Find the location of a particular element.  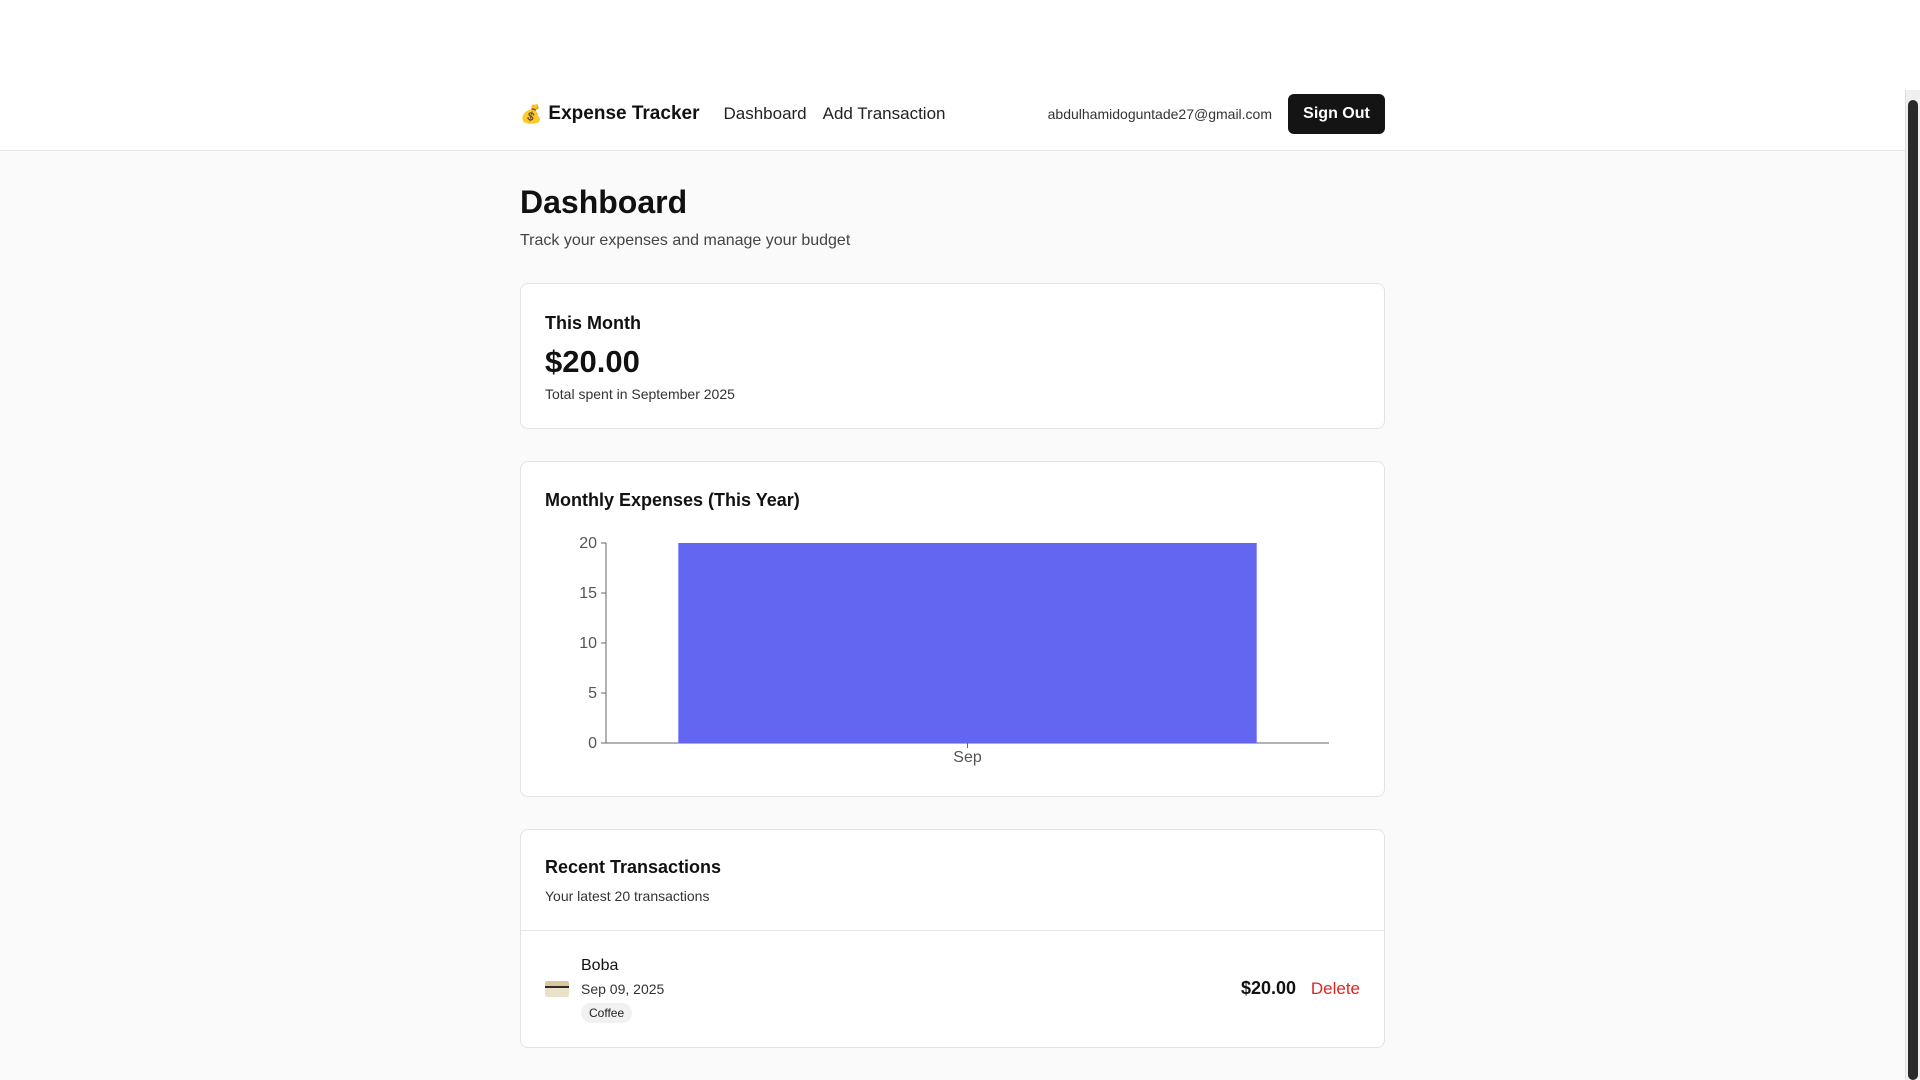

page-scrollbar is located at coordinates (1912, 585).